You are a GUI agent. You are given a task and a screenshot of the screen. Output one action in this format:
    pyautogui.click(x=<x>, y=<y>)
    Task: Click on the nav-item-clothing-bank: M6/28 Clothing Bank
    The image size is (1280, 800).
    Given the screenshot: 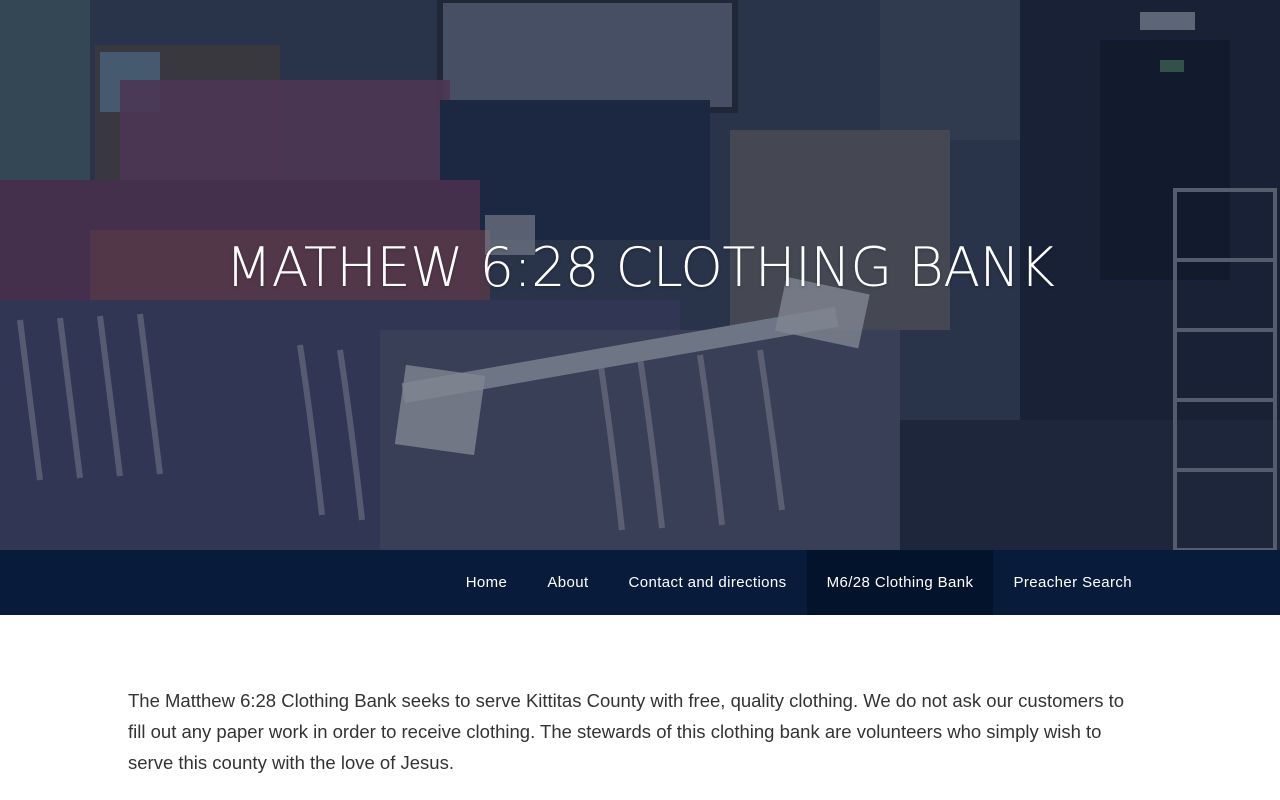 What is the action you would take?
    pyautogui.click(x=900, y=582)
    